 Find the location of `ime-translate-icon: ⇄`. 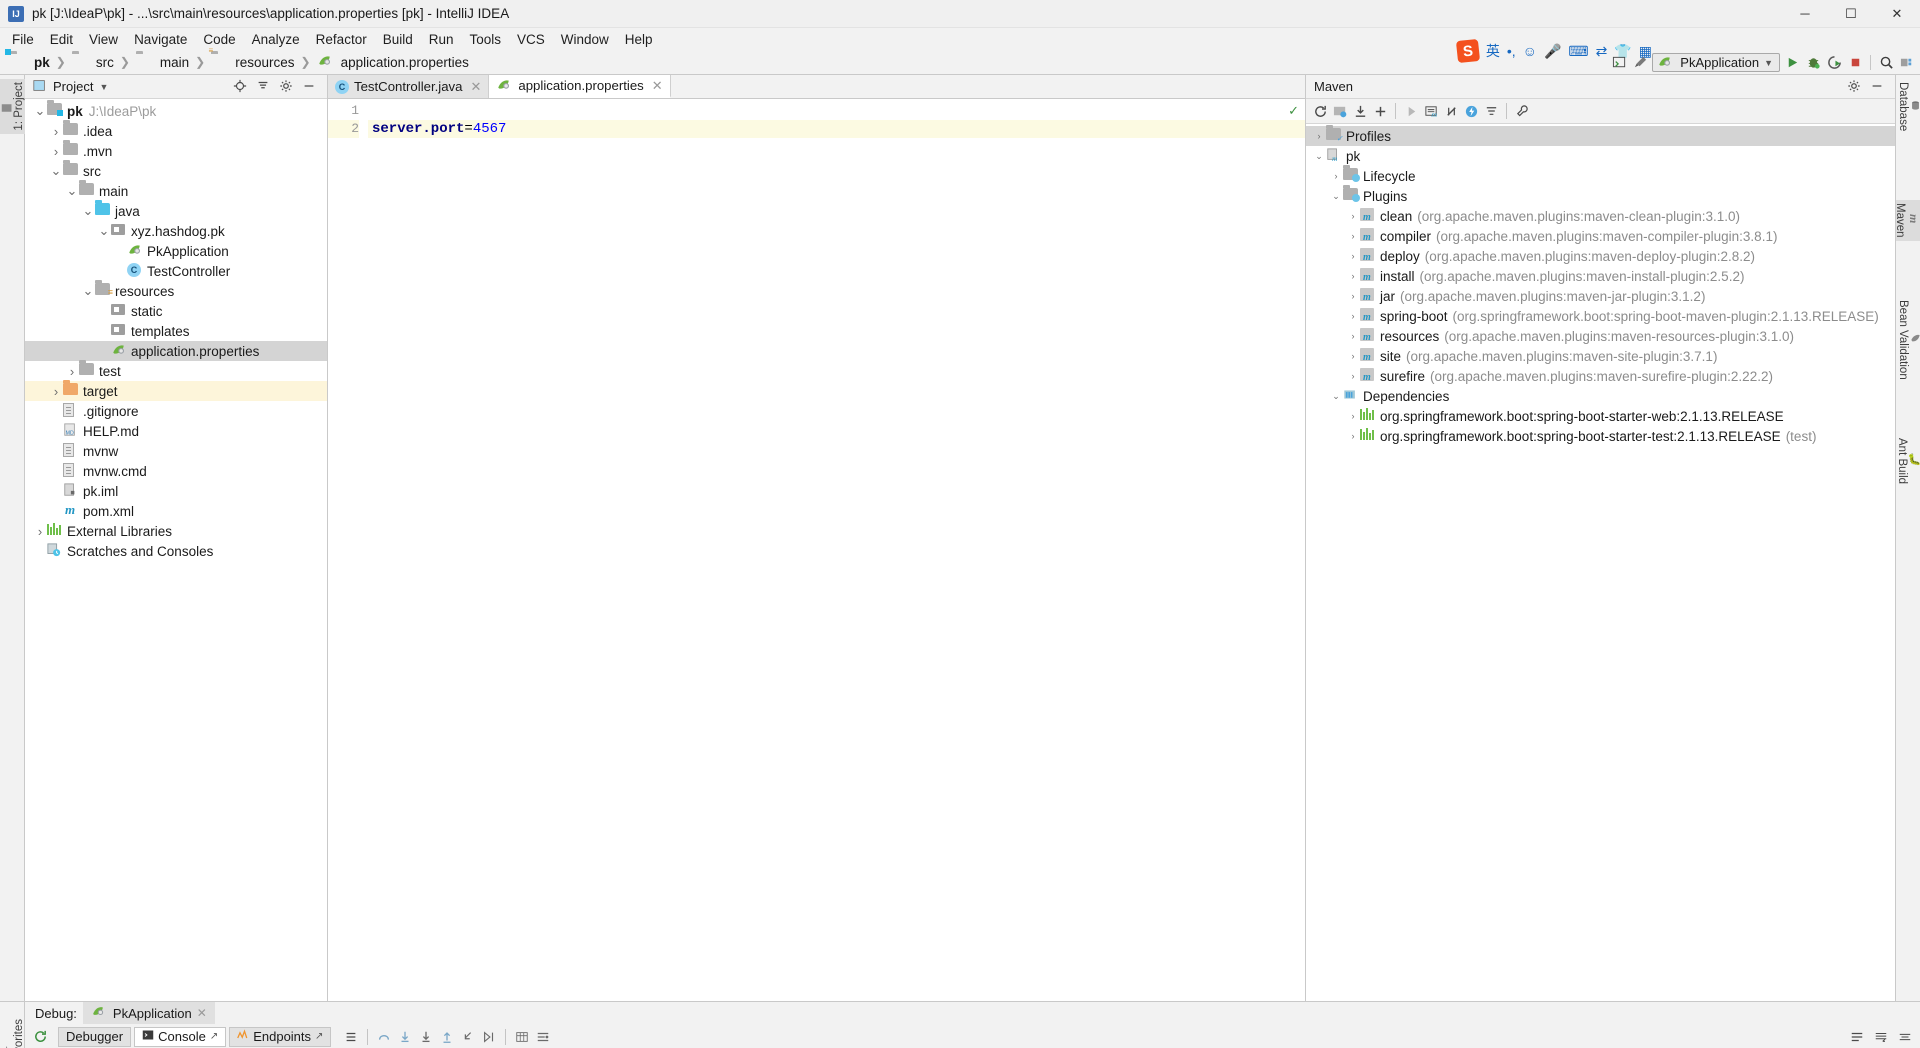

ime-translate-icon: ⇄ is located at coordinates (1602, 51).